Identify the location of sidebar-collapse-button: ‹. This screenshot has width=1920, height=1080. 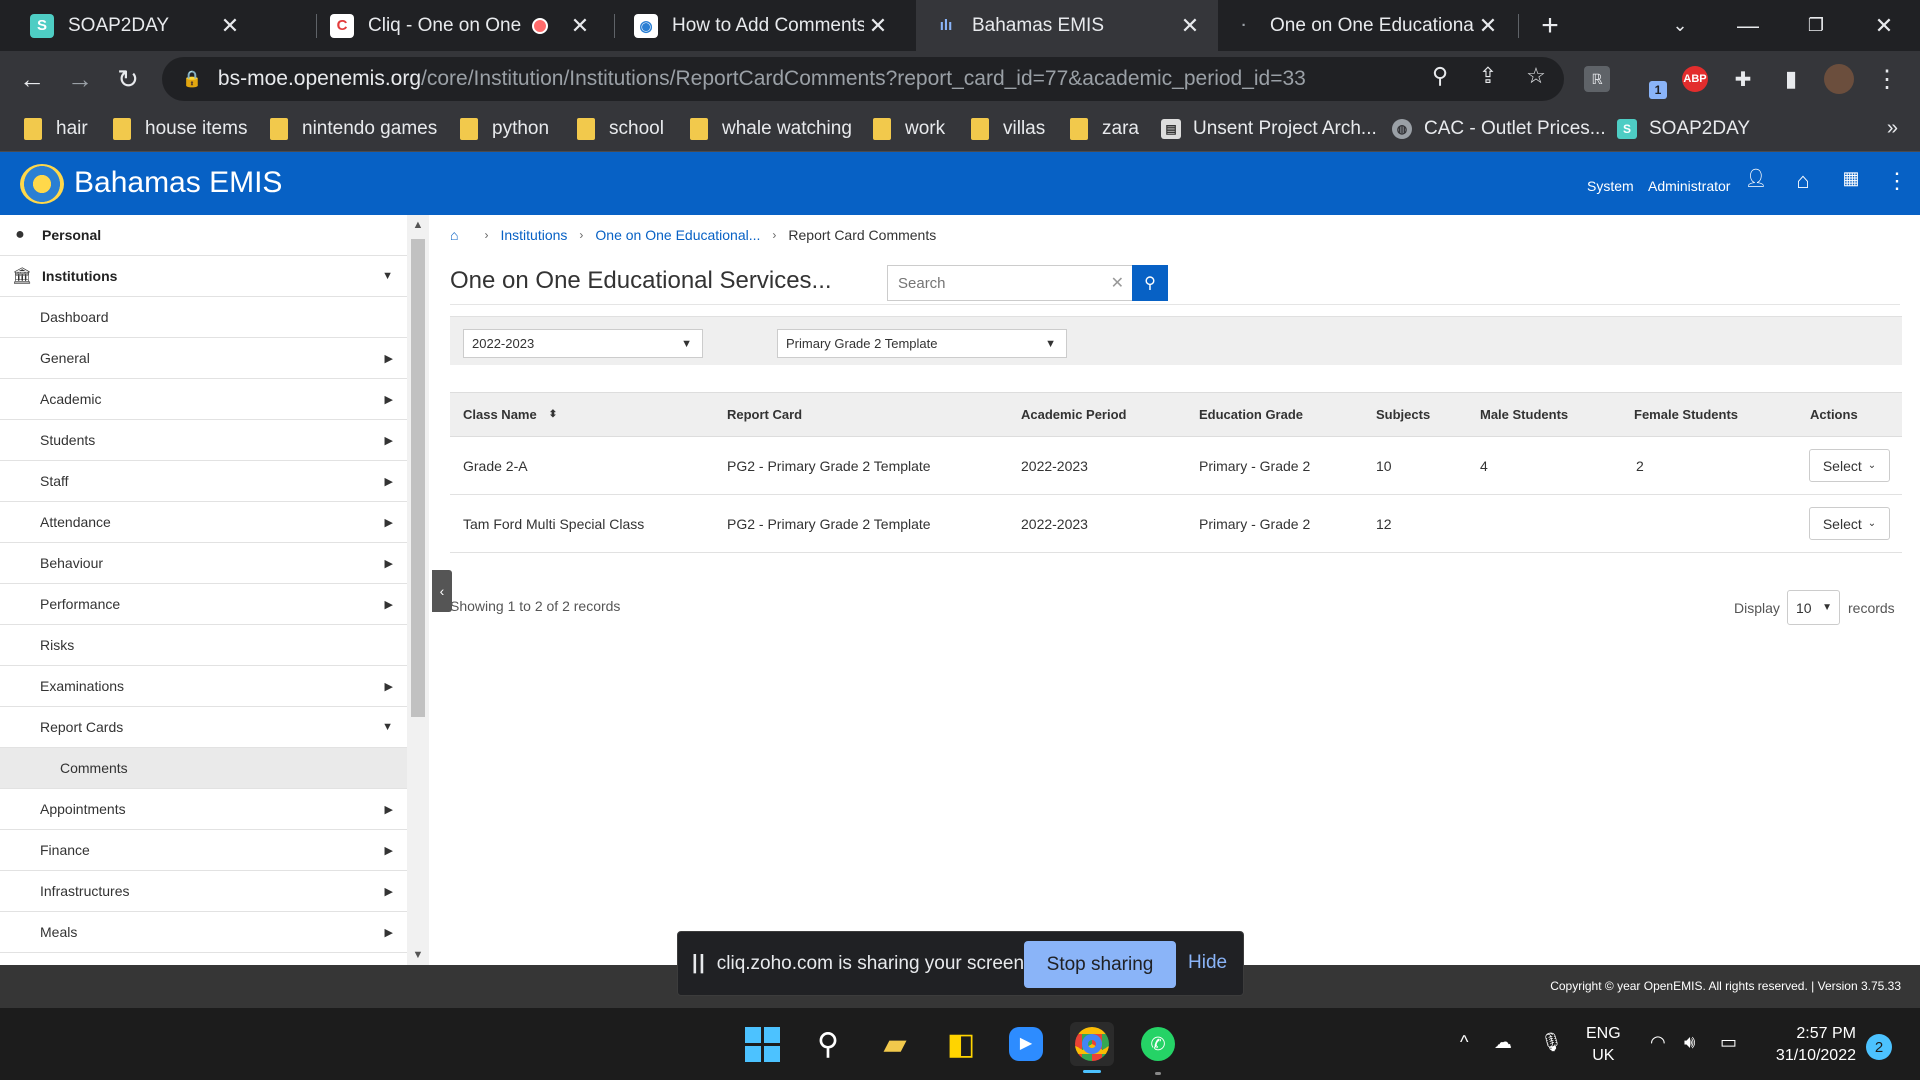
(442, 591).